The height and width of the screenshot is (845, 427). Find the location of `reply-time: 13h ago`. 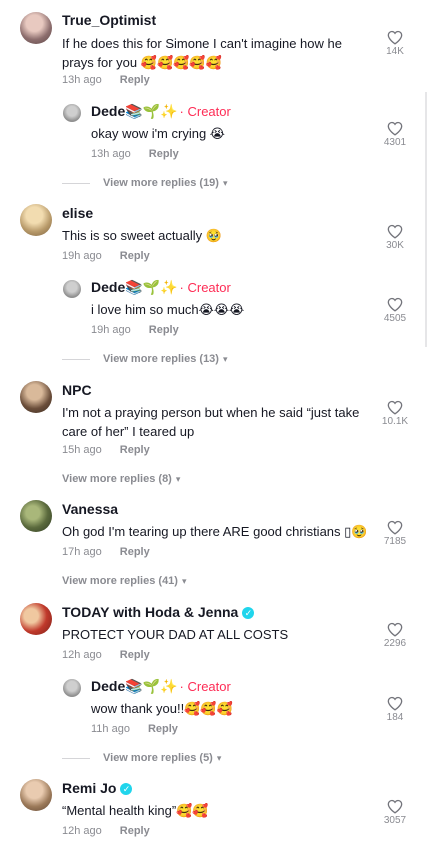

reply-time: 13h ago is located at coordinates (111, 154).